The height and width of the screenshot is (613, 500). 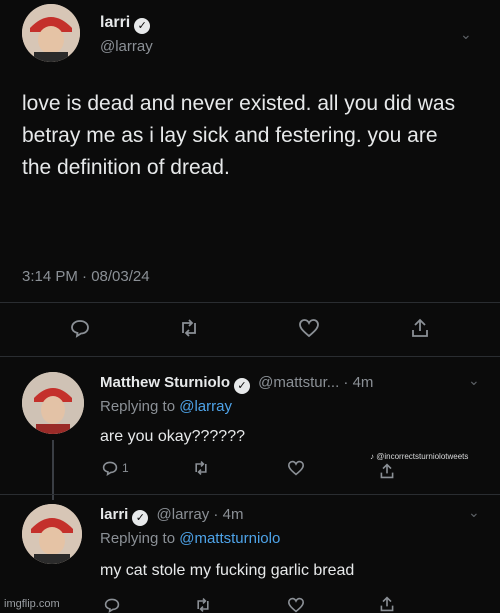 What do you see at coordinates (316, 382) in the screenshot?
I see `reply-handle-time: @mattstur... · 4m` at bounding box center [316, 382].